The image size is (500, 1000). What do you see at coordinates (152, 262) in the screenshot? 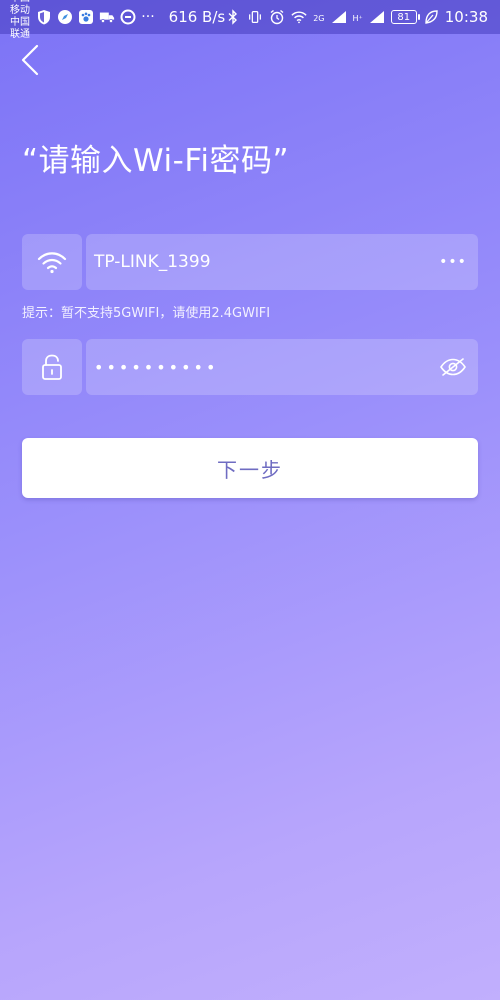
I see `wifi-ssid-value: TP-LINK_1399` at bounding box center [152, 262].